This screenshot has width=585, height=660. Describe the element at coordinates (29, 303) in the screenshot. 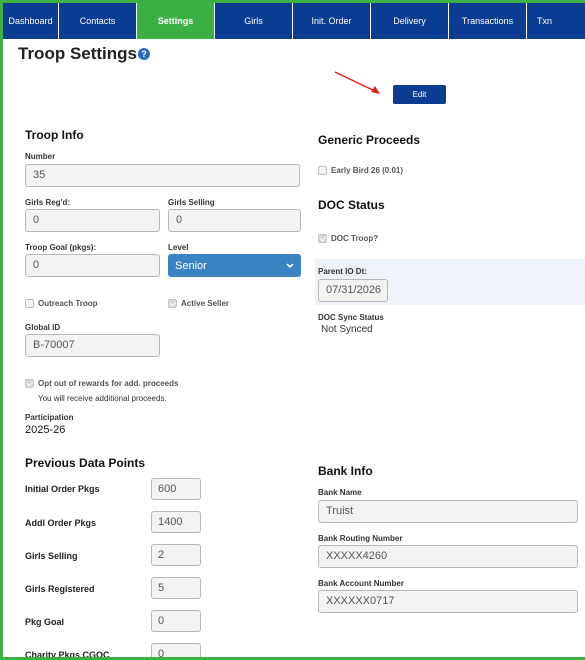

I see `outreach-checkbox` at that location.